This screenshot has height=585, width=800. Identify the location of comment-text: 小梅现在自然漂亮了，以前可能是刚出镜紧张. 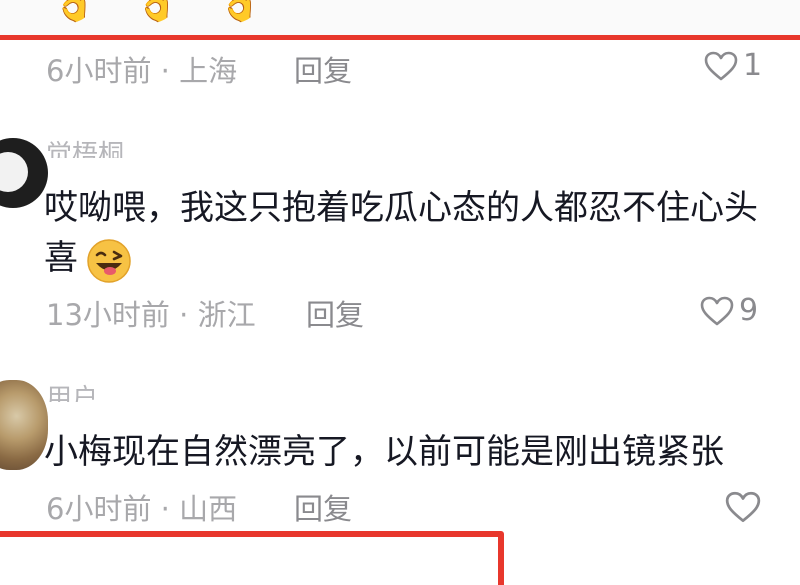
(384, 452).